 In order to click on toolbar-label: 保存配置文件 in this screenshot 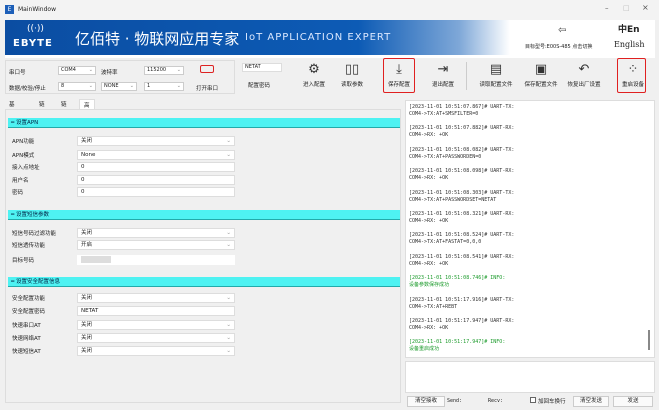, I will do `click(541, 85)`.